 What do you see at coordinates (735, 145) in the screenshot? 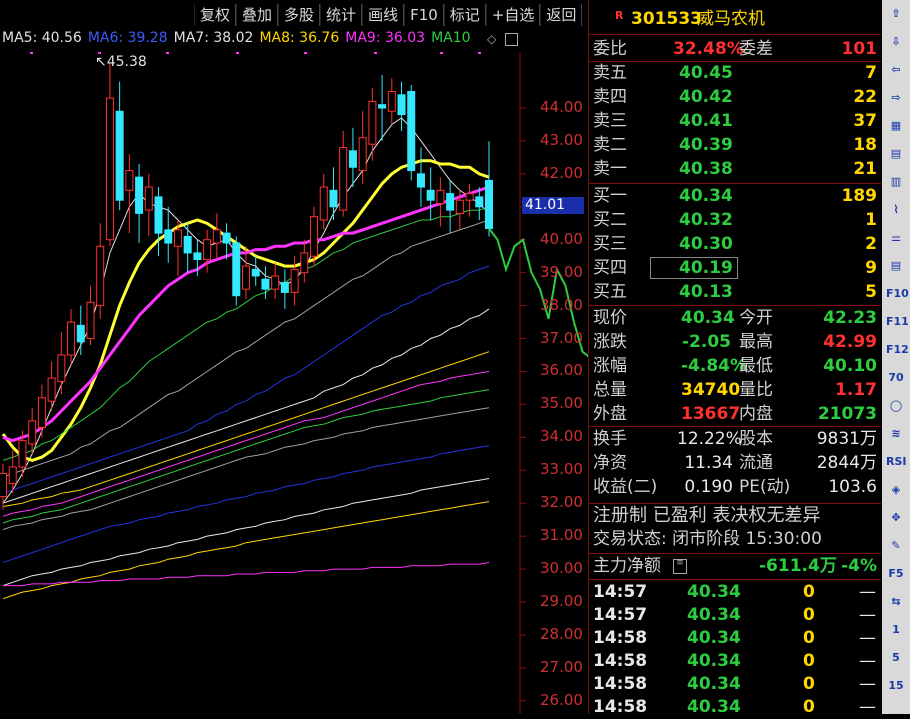
I see `book-row: 卖二 40.39 18` at bounding box center [735, 145].